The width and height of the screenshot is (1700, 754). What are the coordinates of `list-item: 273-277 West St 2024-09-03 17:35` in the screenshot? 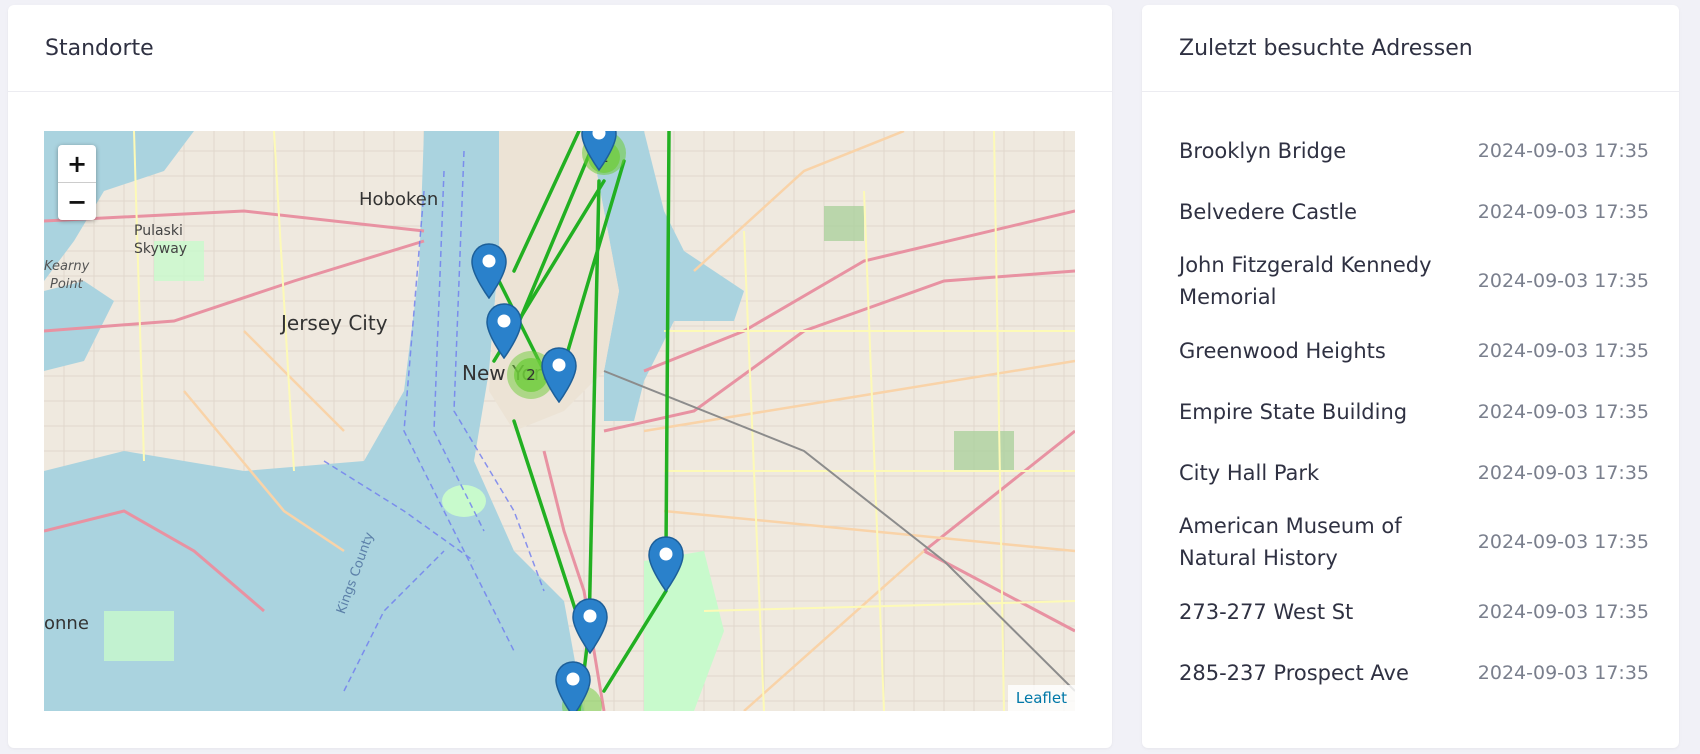 It's located at (1414, 611).